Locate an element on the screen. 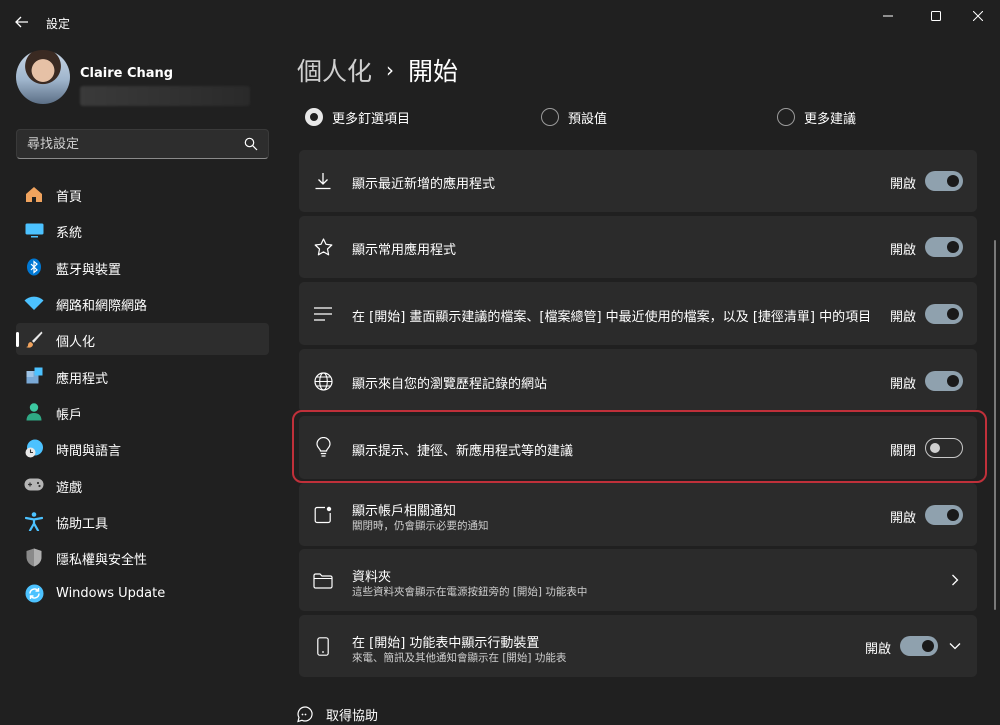 The height and width of the screenshot is (725, 1000). sidebar-item-privacy-security: 隱私權與安全性 is located at coordinates (142, 557).